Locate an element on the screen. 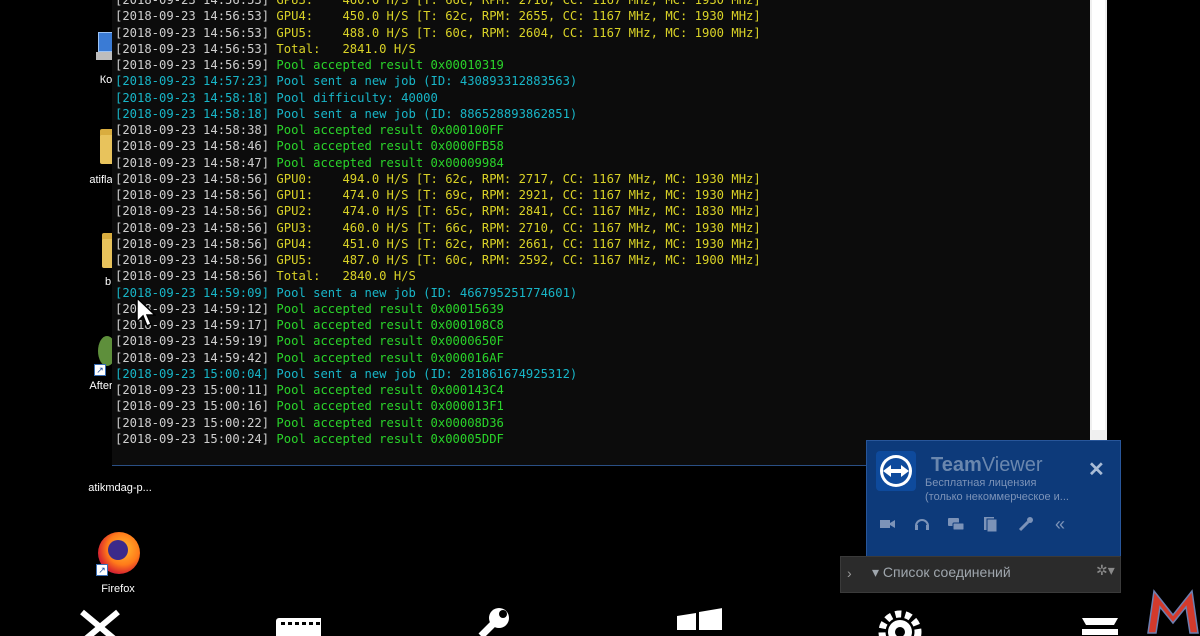 This screenshot has width=1200, height=636. console-message: Pool accepted result 0x000016AF is located at coordinates (386, 357).